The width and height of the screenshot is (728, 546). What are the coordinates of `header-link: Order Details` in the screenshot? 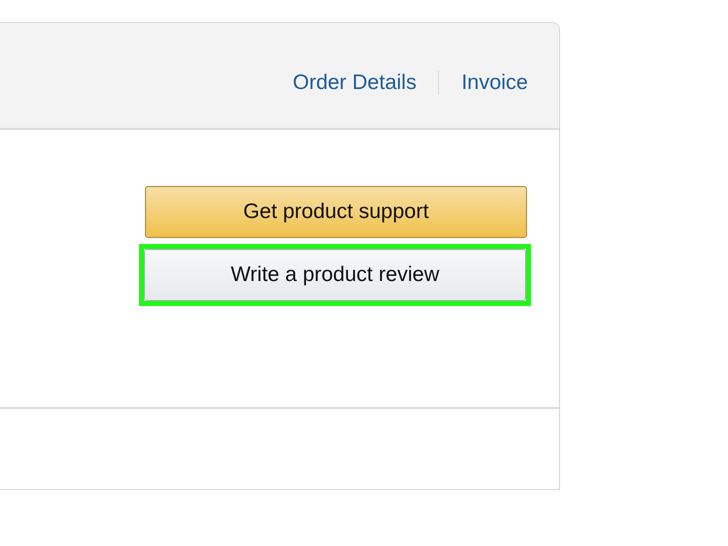 It's located at (354, 75).